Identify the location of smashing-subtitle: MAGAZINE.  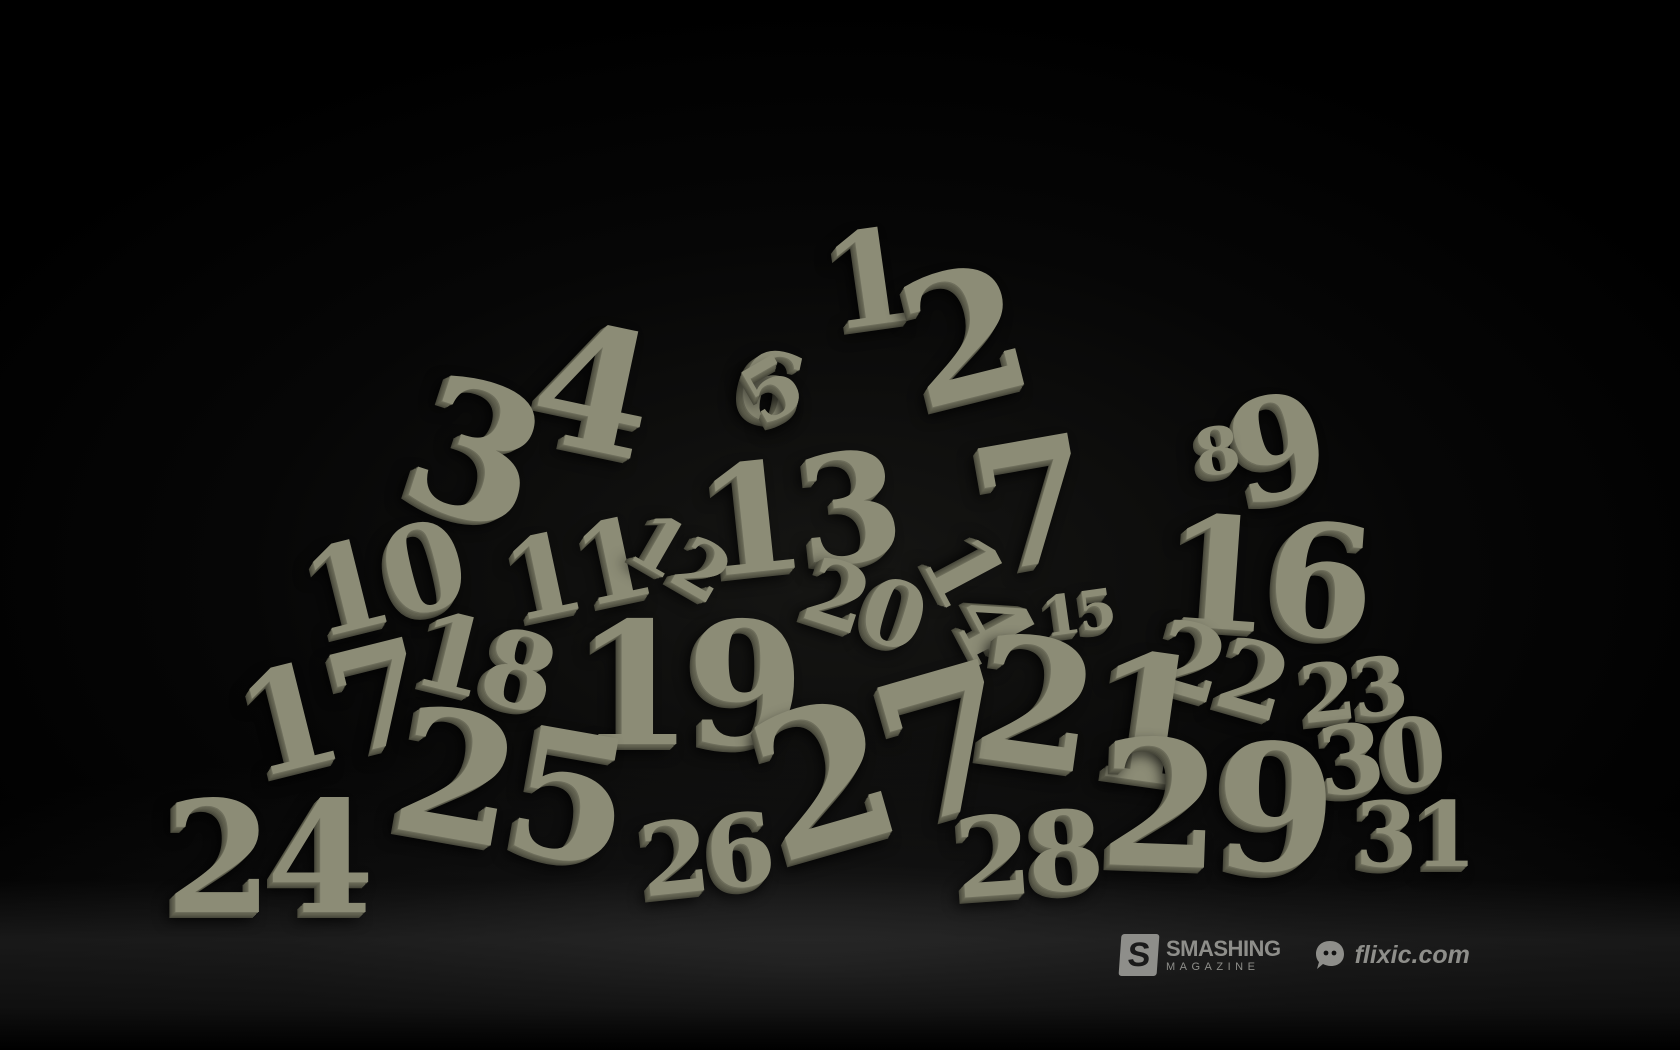
(1213, 966).